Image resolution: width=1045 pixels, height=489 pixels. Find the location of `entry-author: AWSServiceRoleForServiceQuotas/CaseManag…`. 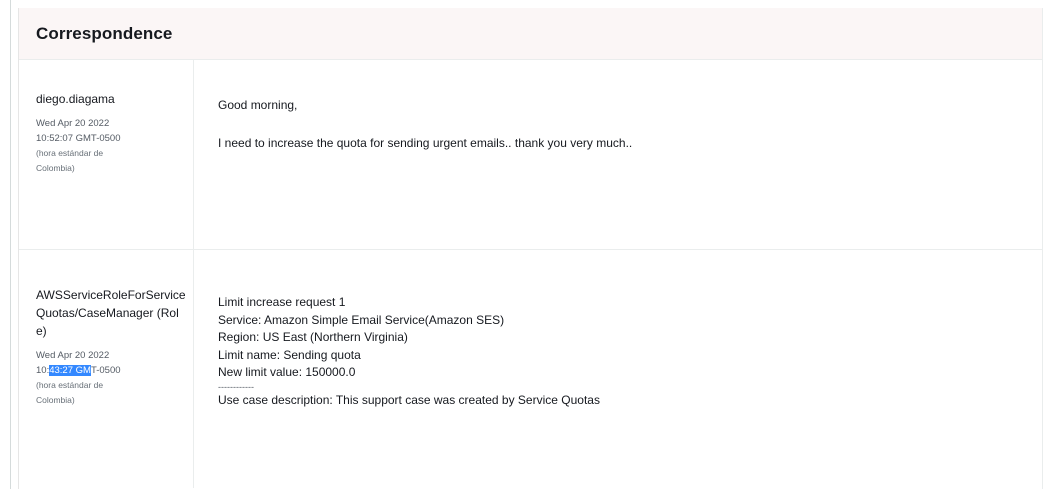

entry-author: AWSServiceRoleForServiceQuotas/CaseManag… is located at coordinates (111, 313).